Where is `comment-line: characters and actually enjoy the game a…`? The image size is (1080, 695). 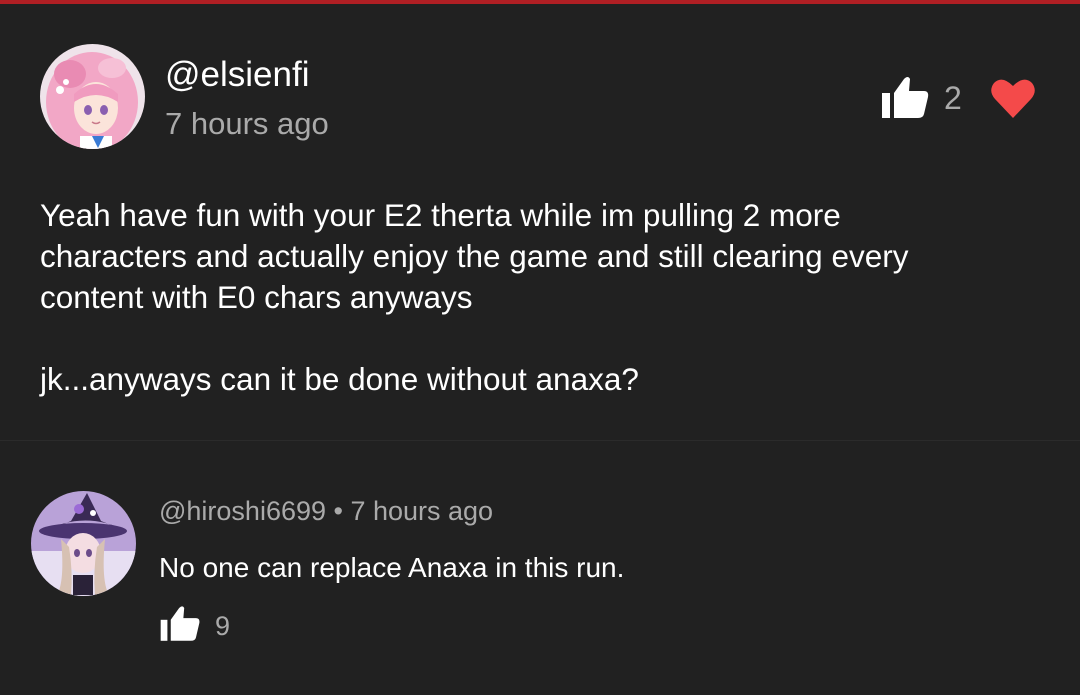
comment-line: characters and actually enjoy the game a… is located at coordinates (474, 256).